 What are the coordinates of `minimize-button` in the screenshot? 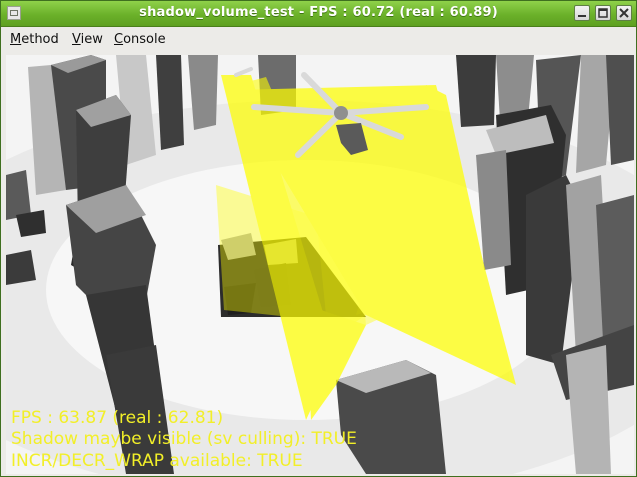 It's located at (582, 13).